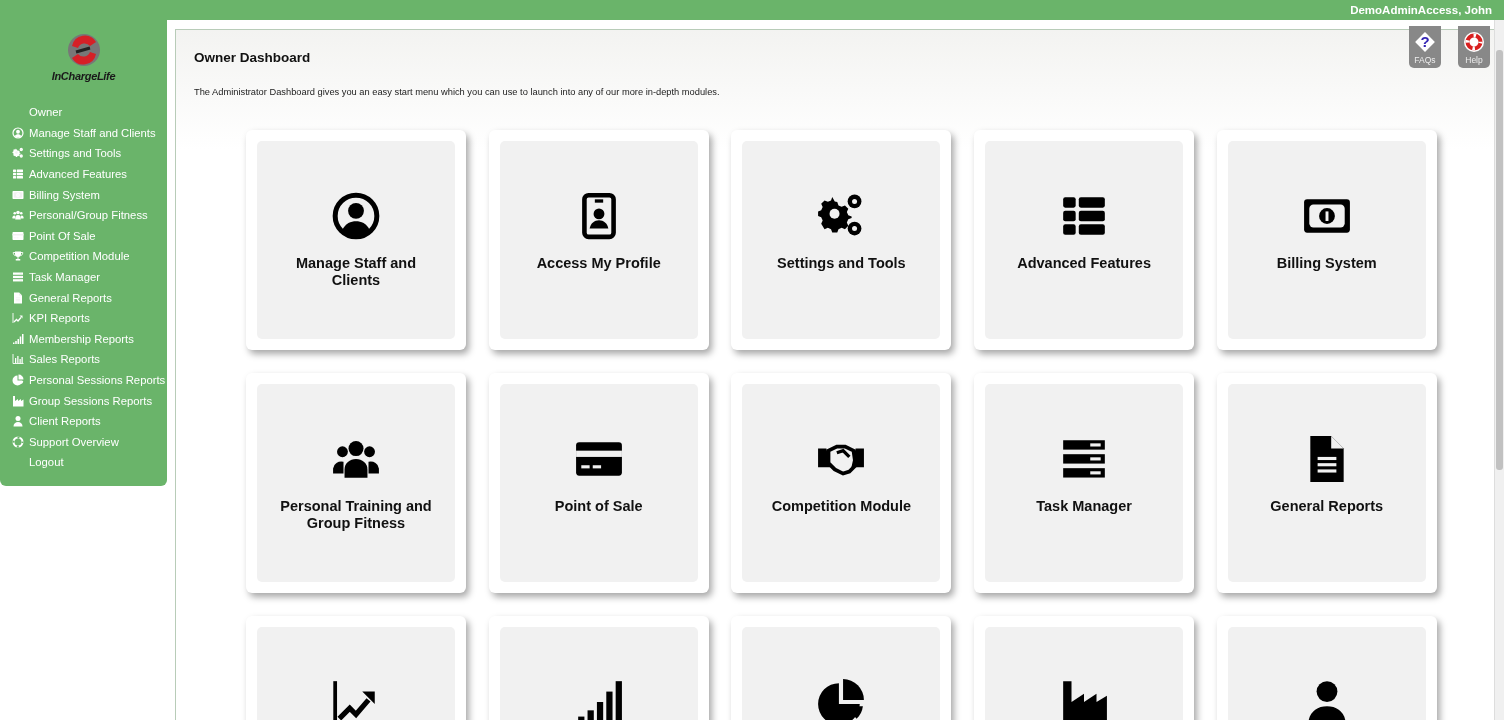 The image size is (1504, 720). Describe the element at coordinates (1499, 370) in the screenshot. I see `scrollbar` at that location.